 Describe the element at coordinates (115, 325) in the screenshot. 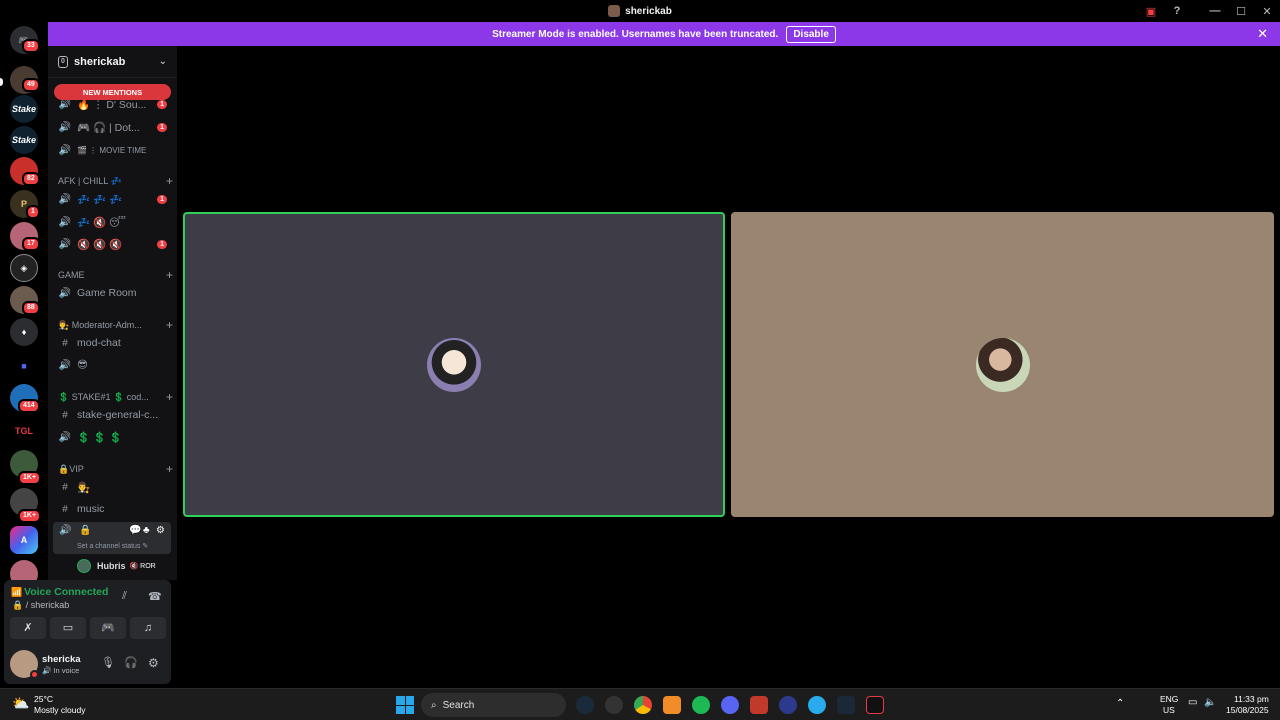

I see `category-moderator: 👨‍⚖️ Moderator-Adm... +` at that location.